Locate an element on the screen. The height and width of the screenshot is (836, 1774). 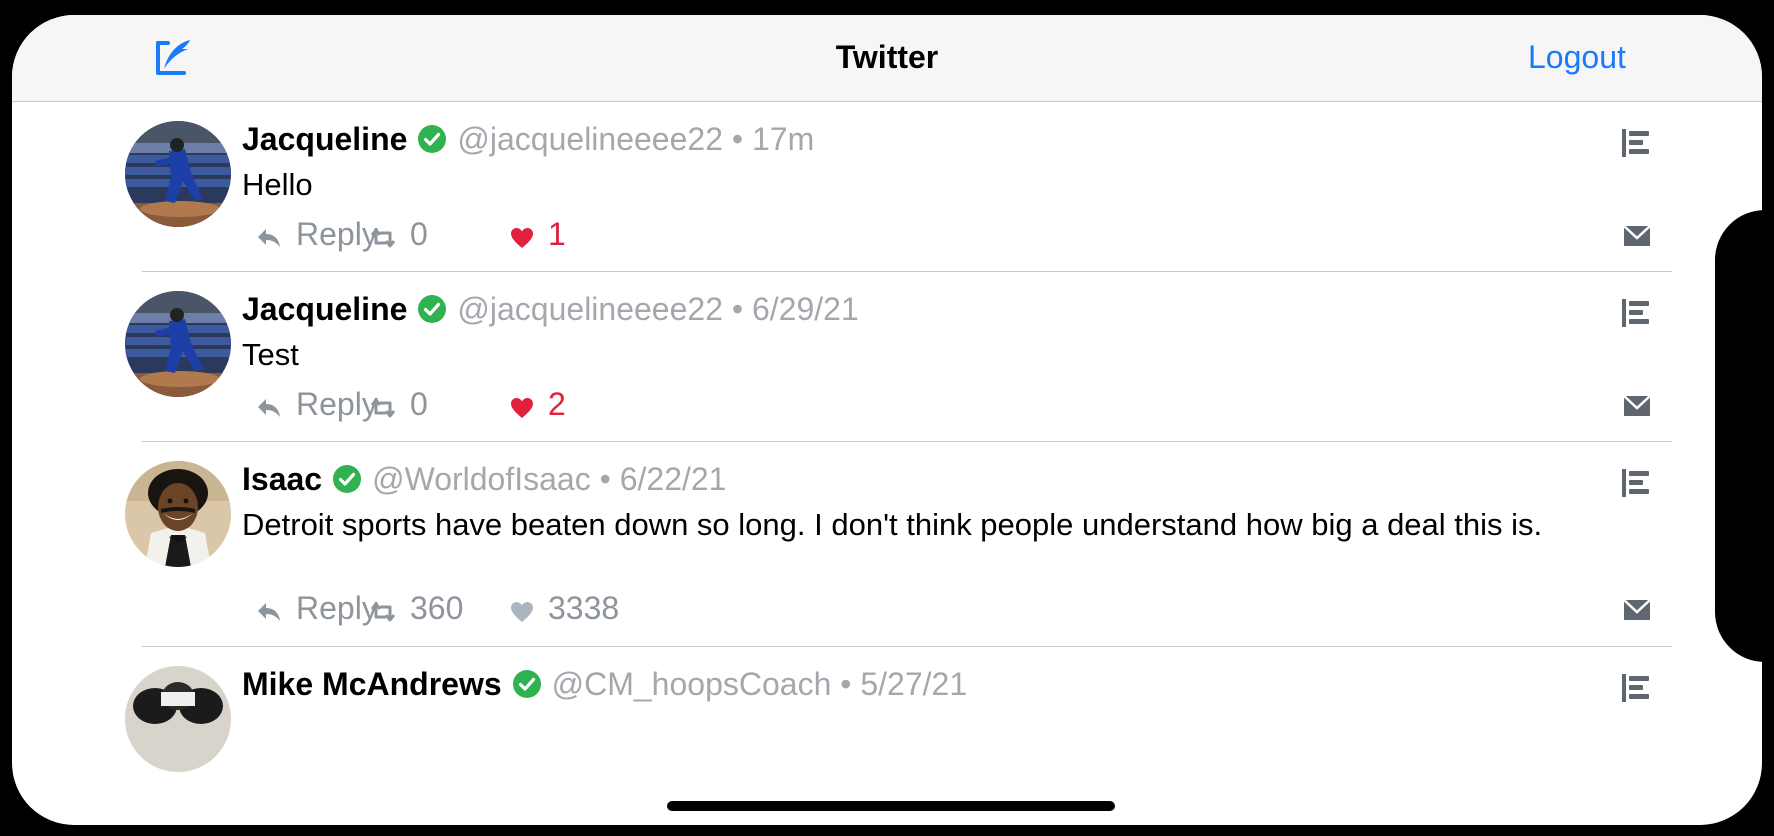
compose-feather-icon is located at coordinates (173, 57).